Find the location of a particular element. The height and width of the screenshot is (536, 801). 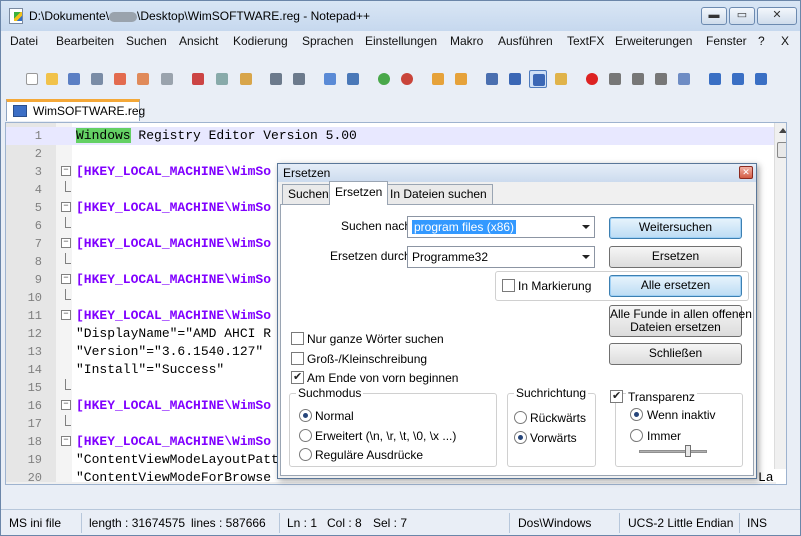

copy-icon is located at coordinates (222, 79).